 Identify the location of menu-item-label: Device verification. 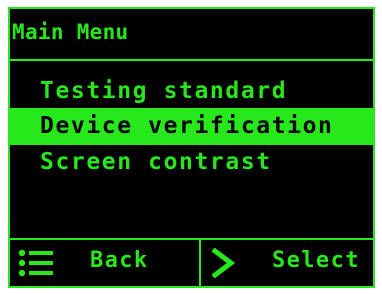
(187, 126).